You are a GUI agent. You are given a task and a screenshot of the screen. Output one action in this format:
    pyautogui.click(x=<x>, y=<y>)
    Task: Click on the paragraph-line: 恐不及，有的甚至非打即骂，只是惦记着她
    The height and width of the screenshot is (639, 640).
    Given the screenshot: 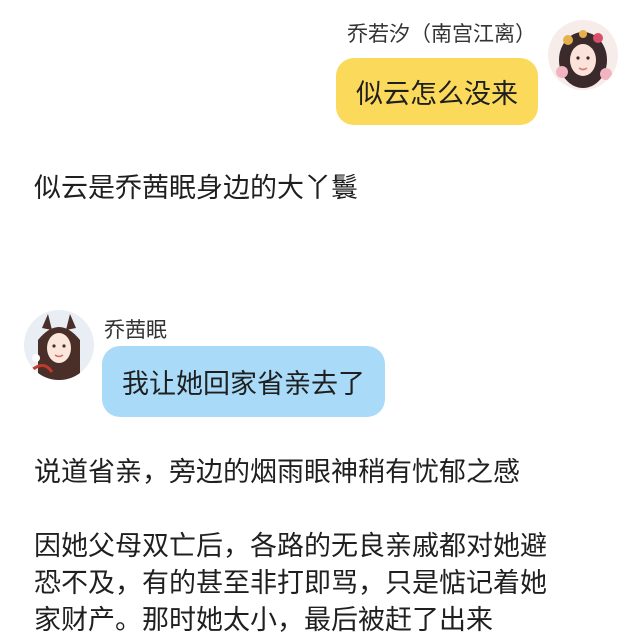 What is the action you would take?
    pyautogui.click(x=290, y=583)
    